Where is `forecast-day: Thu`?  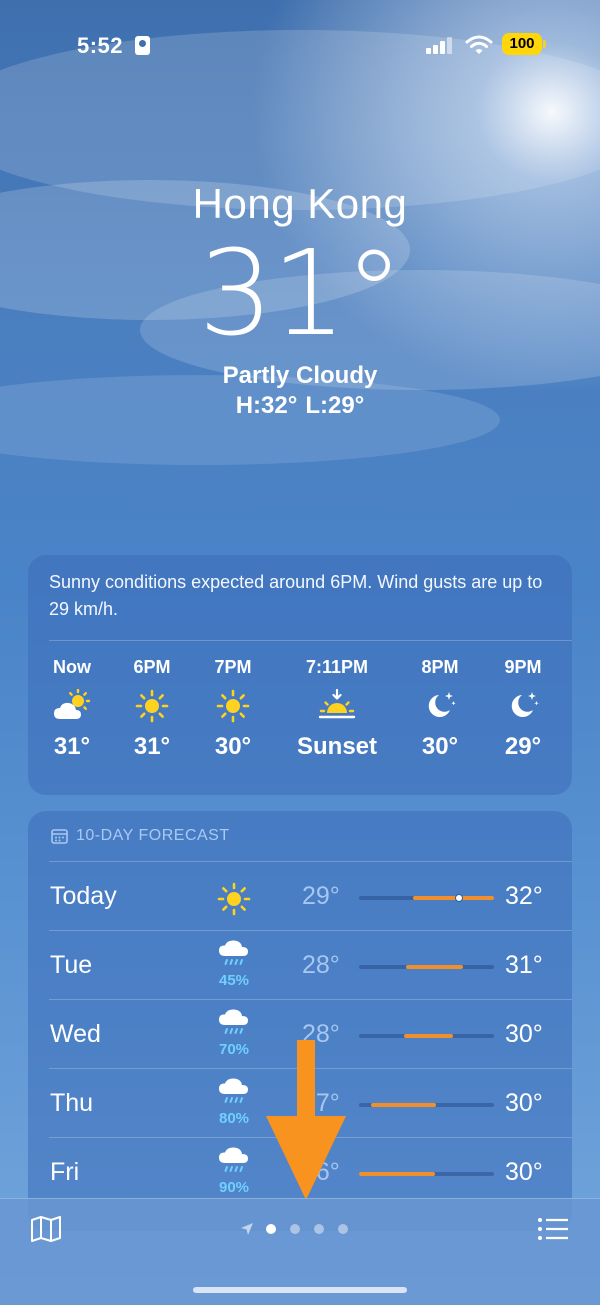
forecast-day: Thu is located at coordinates (72, 1103).